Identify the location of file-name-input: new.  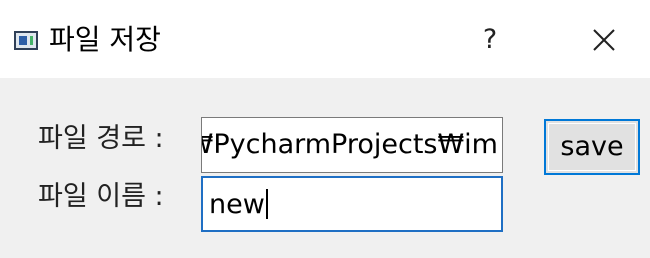
(352, 204).